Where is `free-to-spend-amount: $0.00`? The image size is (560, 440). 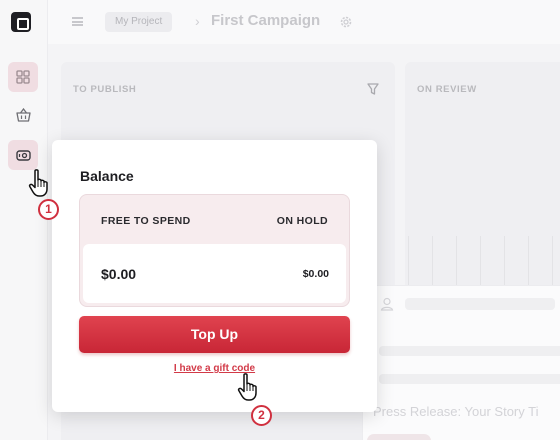 free-to-spend-amount: $0.00 is located at coordinates (119, 274).